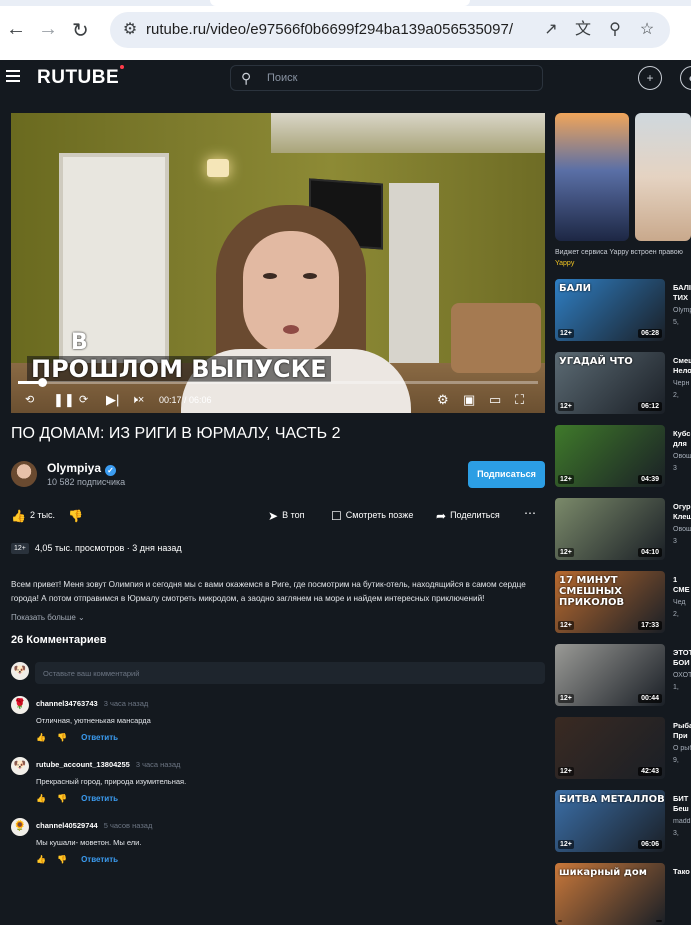 The image size is (691, 925). What do you see at coordinates (42, 382) in the screenshot?
I see `progress-handle` at bounding box center [42, 382].